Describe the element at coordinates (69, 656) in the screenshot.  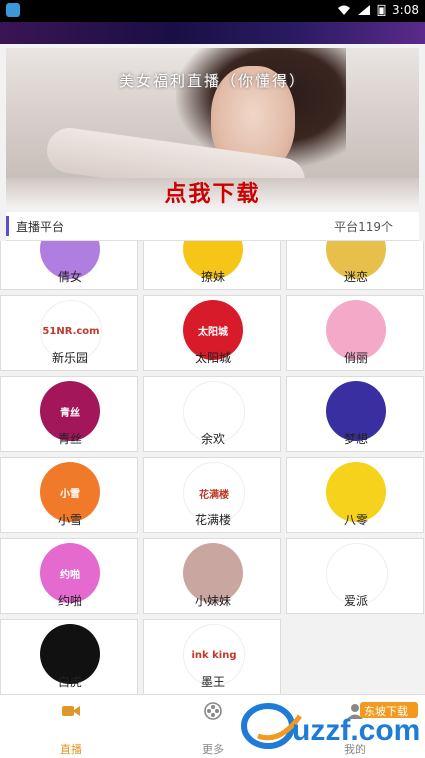
I see `platform-item: 白虎` at that location.